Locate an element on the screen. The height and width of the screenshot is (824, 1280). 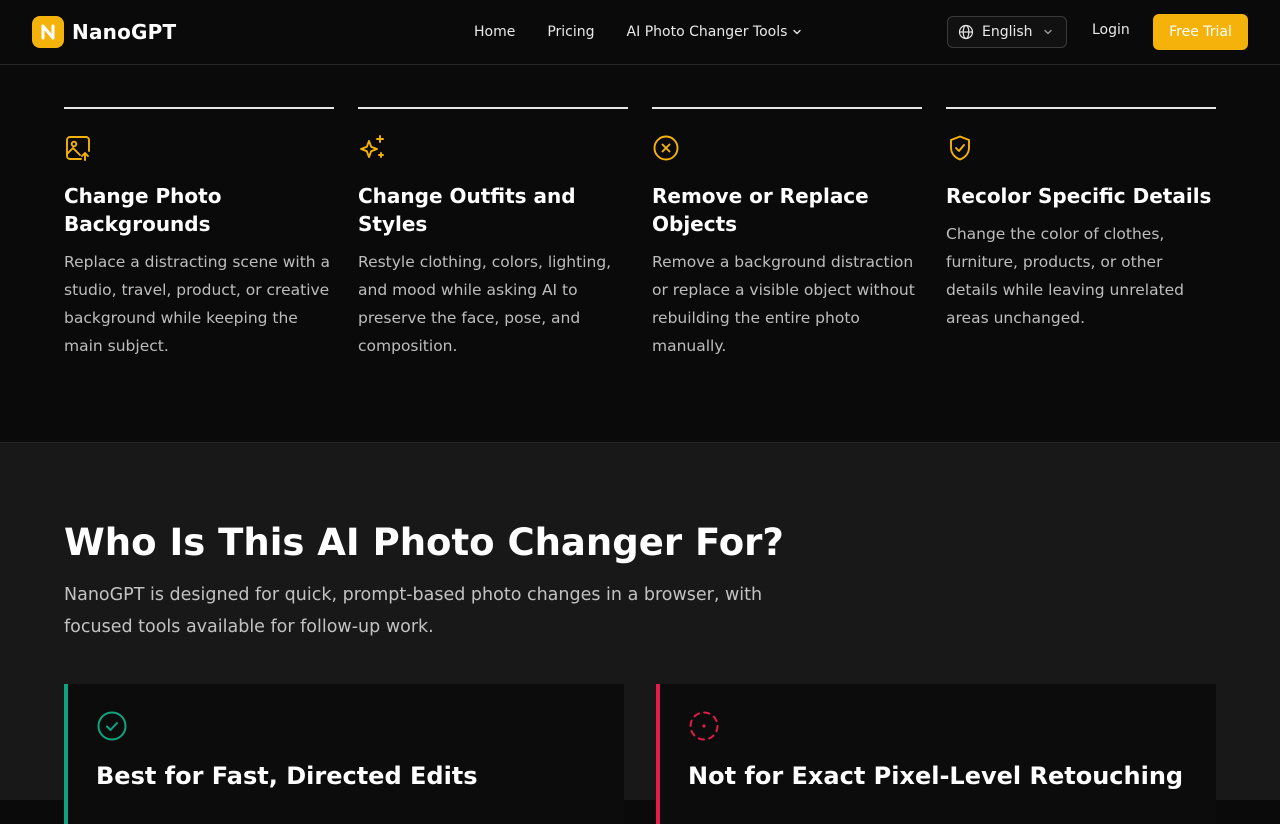
feature-title: Change Outfits and Styles is located at coordinates (467, 210).